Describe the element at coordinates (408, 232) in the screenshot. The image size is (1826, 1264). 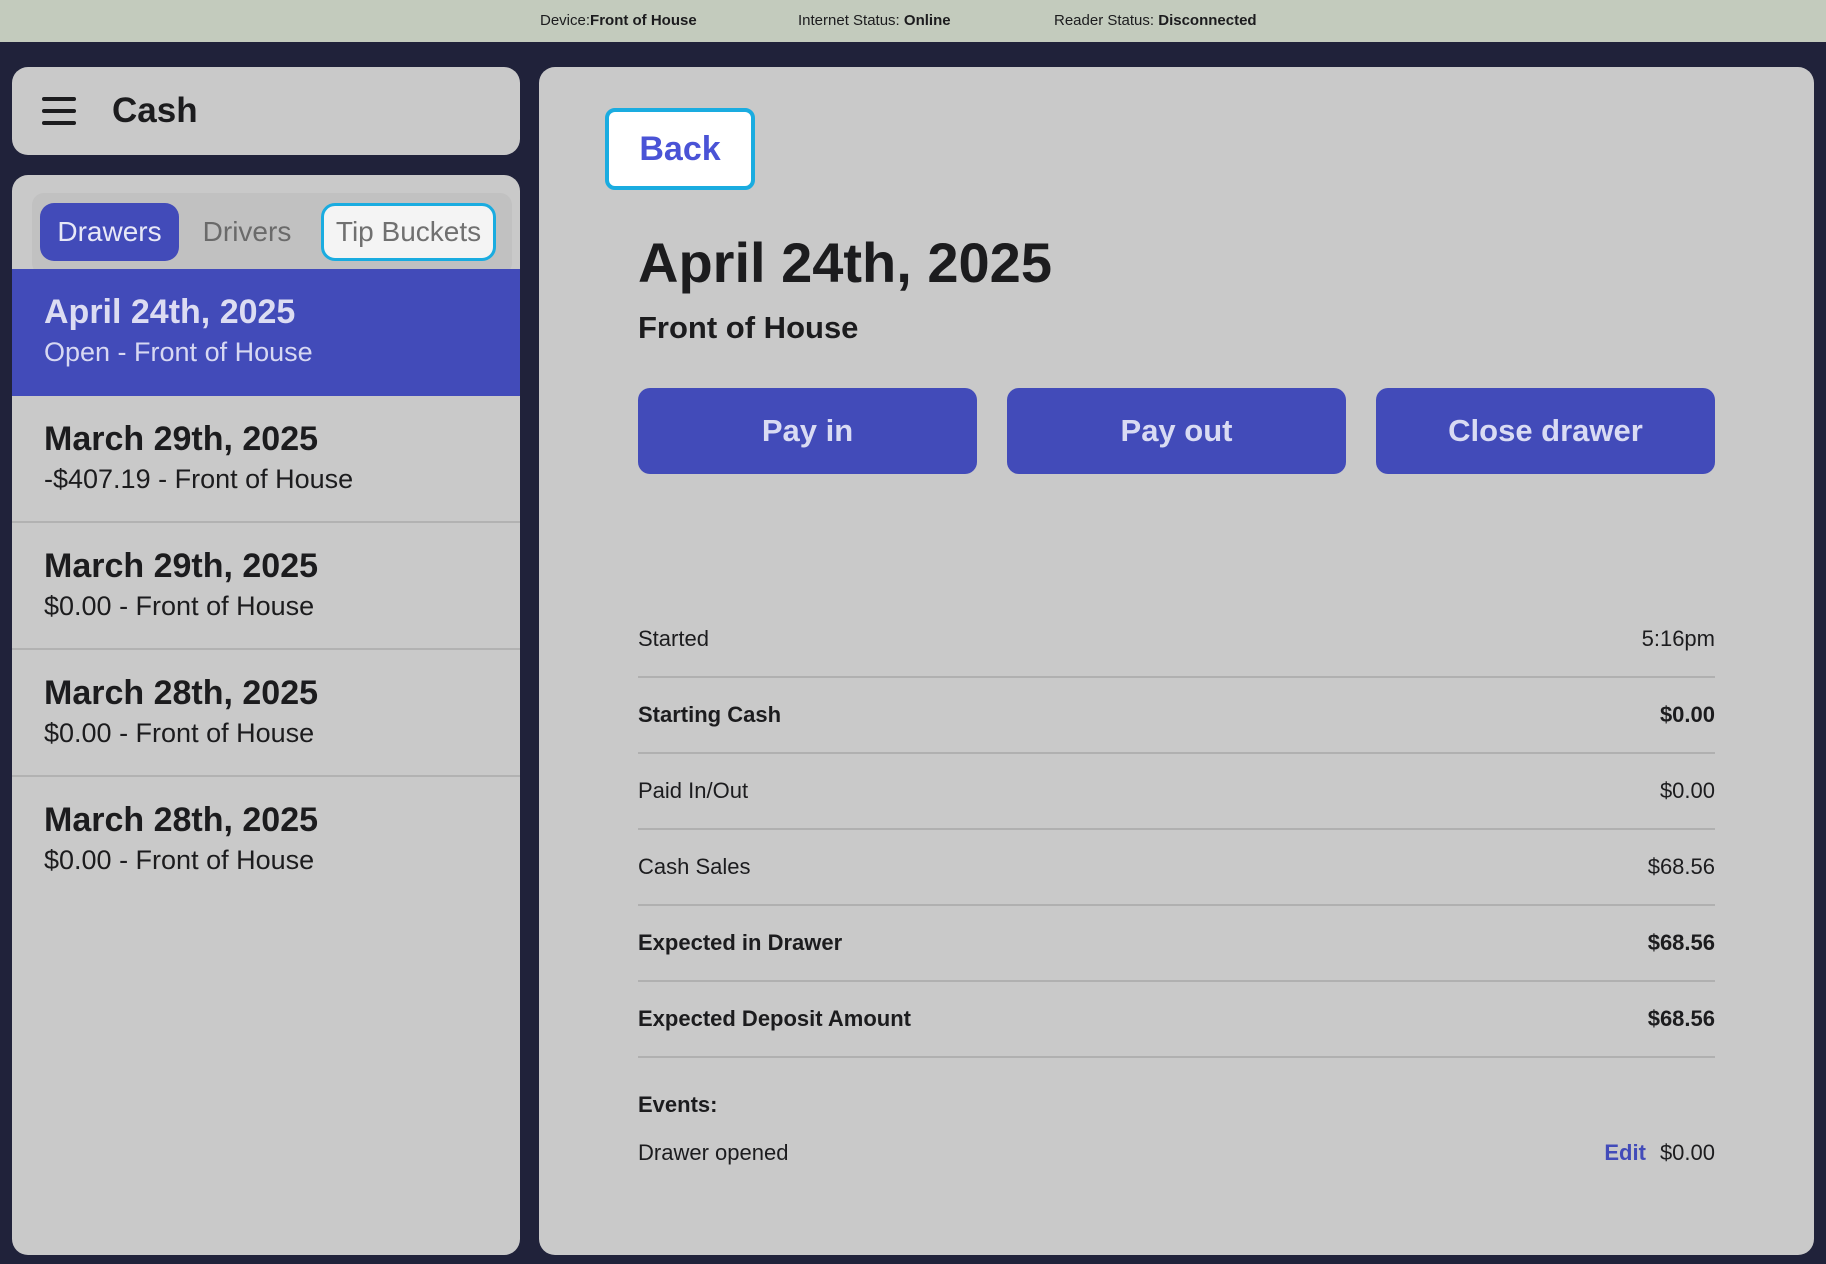
I see `tab-tip-buckets: Tip Buckets` at that location.